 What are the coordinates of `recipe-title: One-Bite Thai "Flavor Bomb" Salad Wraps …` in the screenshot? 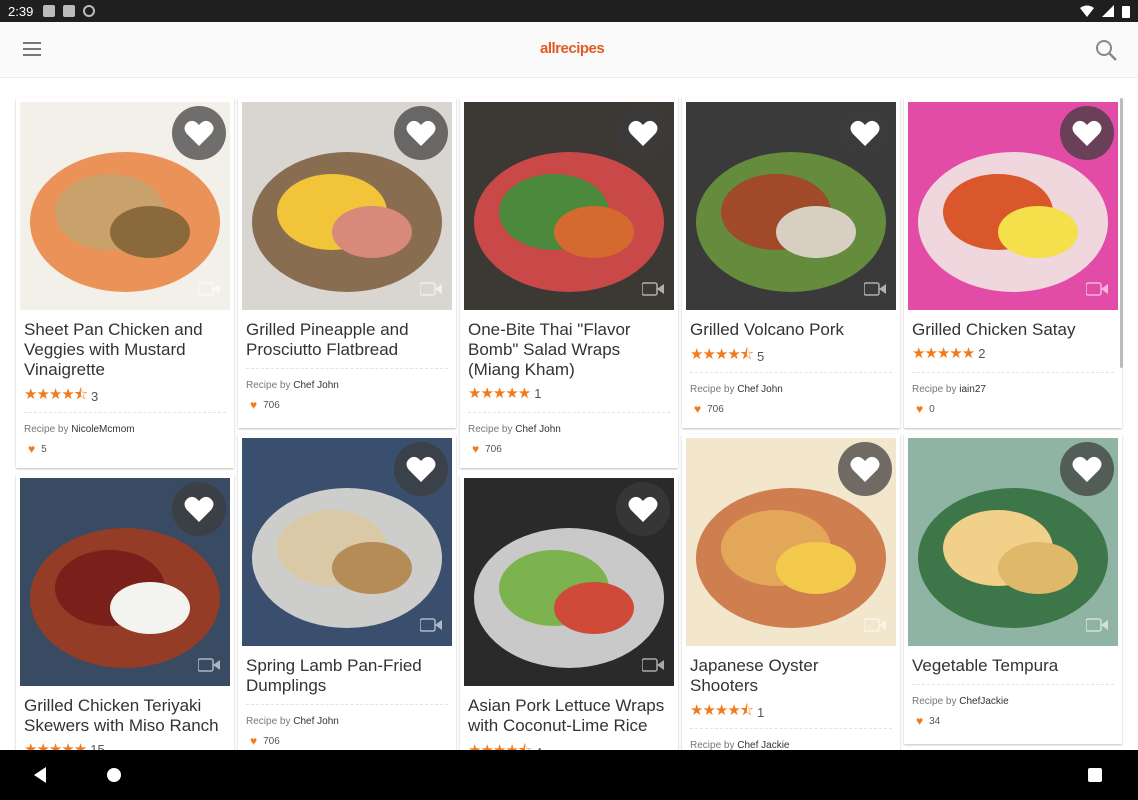 It's located at (568, 350).